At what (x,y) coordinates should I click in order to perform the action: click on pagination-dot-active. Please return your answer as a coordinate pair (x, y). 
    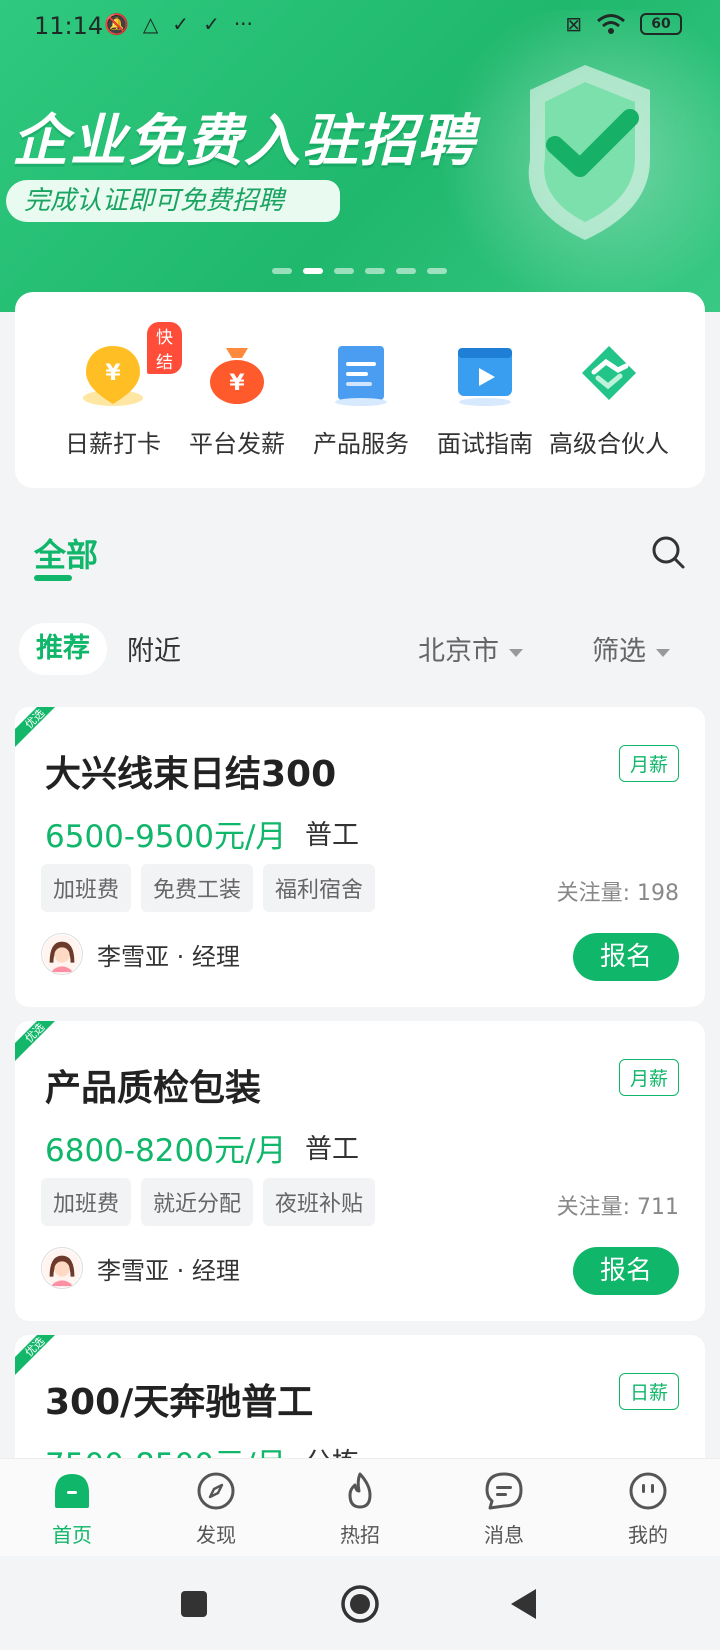
    Looking at the image, I should click on (313, 271).